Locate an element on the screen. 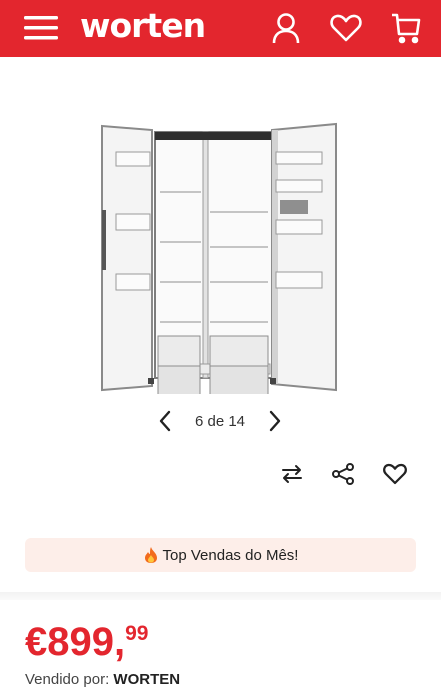 This screenshot has height=699, width=441. chevron-right-icon is located at coordinates (275, 421).